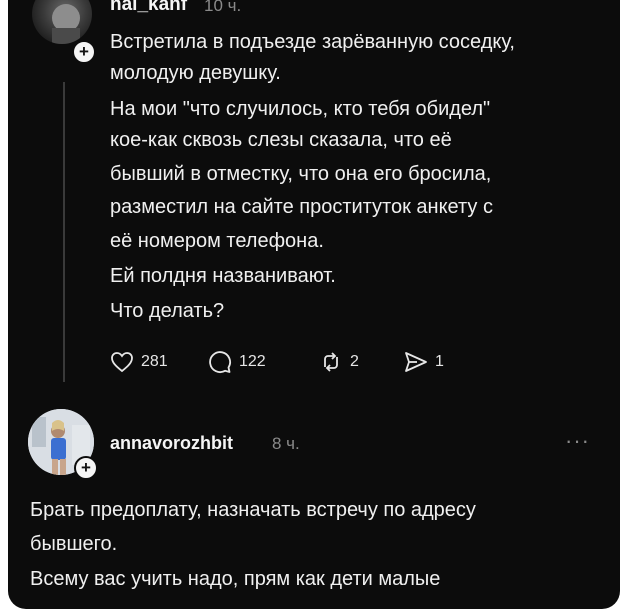 The image size is (640, 609). I want to click on reply-time: 8 ч., so click(286, 443).